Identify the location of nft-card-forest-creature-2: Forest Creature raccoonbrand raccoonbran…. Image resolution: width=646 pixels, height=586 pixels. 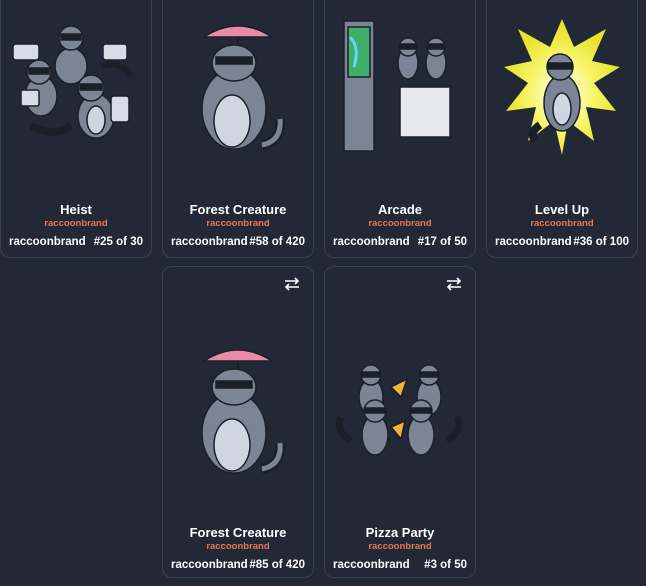
(238, 422).